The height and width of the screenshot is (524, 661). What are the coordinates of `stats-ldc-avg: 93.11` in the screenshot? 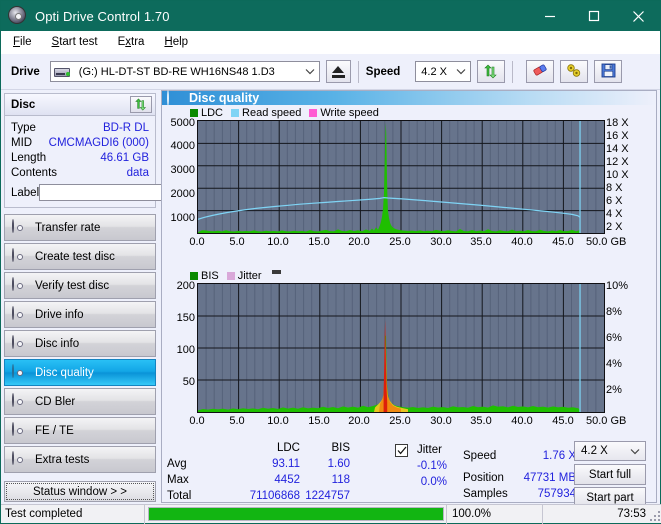 It's located at (286, 464).